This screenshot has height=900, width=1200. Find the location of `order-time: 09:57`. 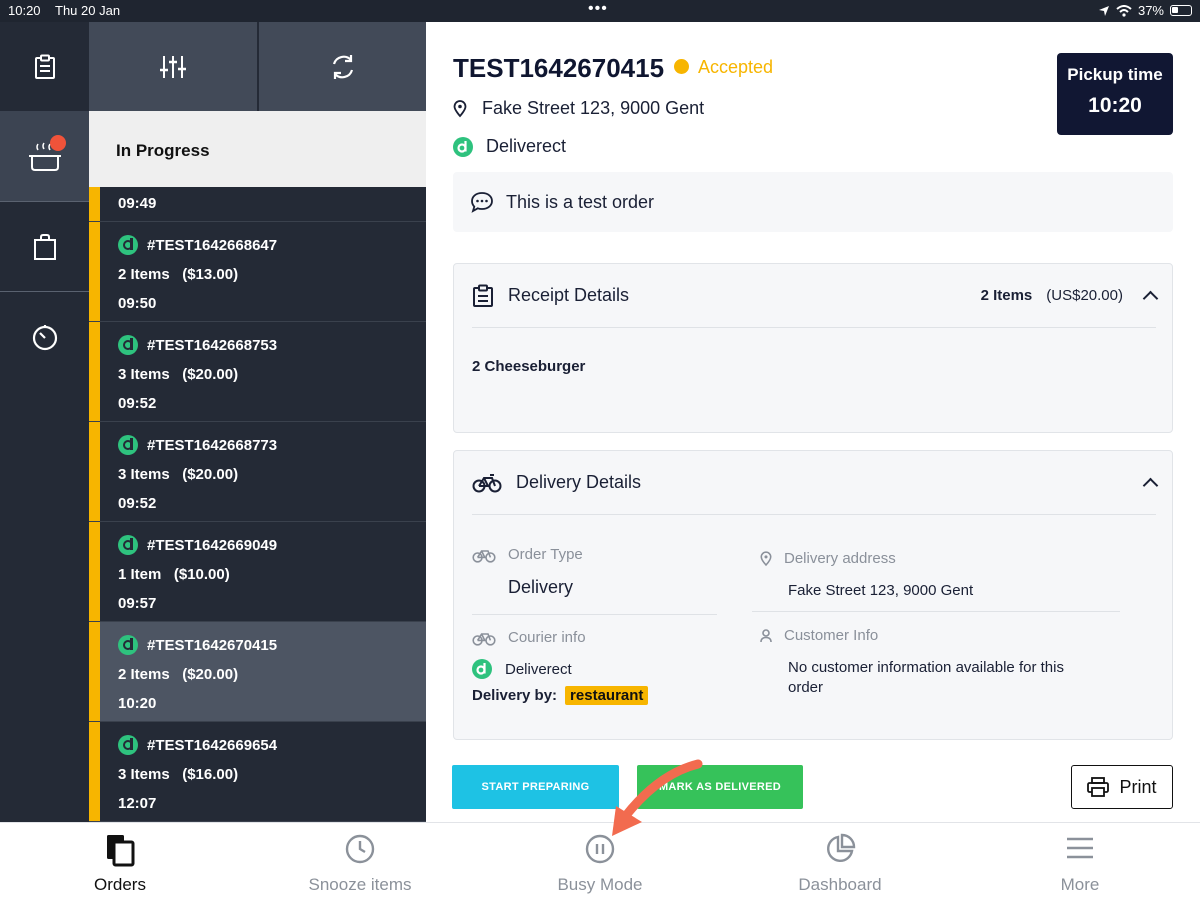

order-time: 09:57 is located at coordinates (137, 603).